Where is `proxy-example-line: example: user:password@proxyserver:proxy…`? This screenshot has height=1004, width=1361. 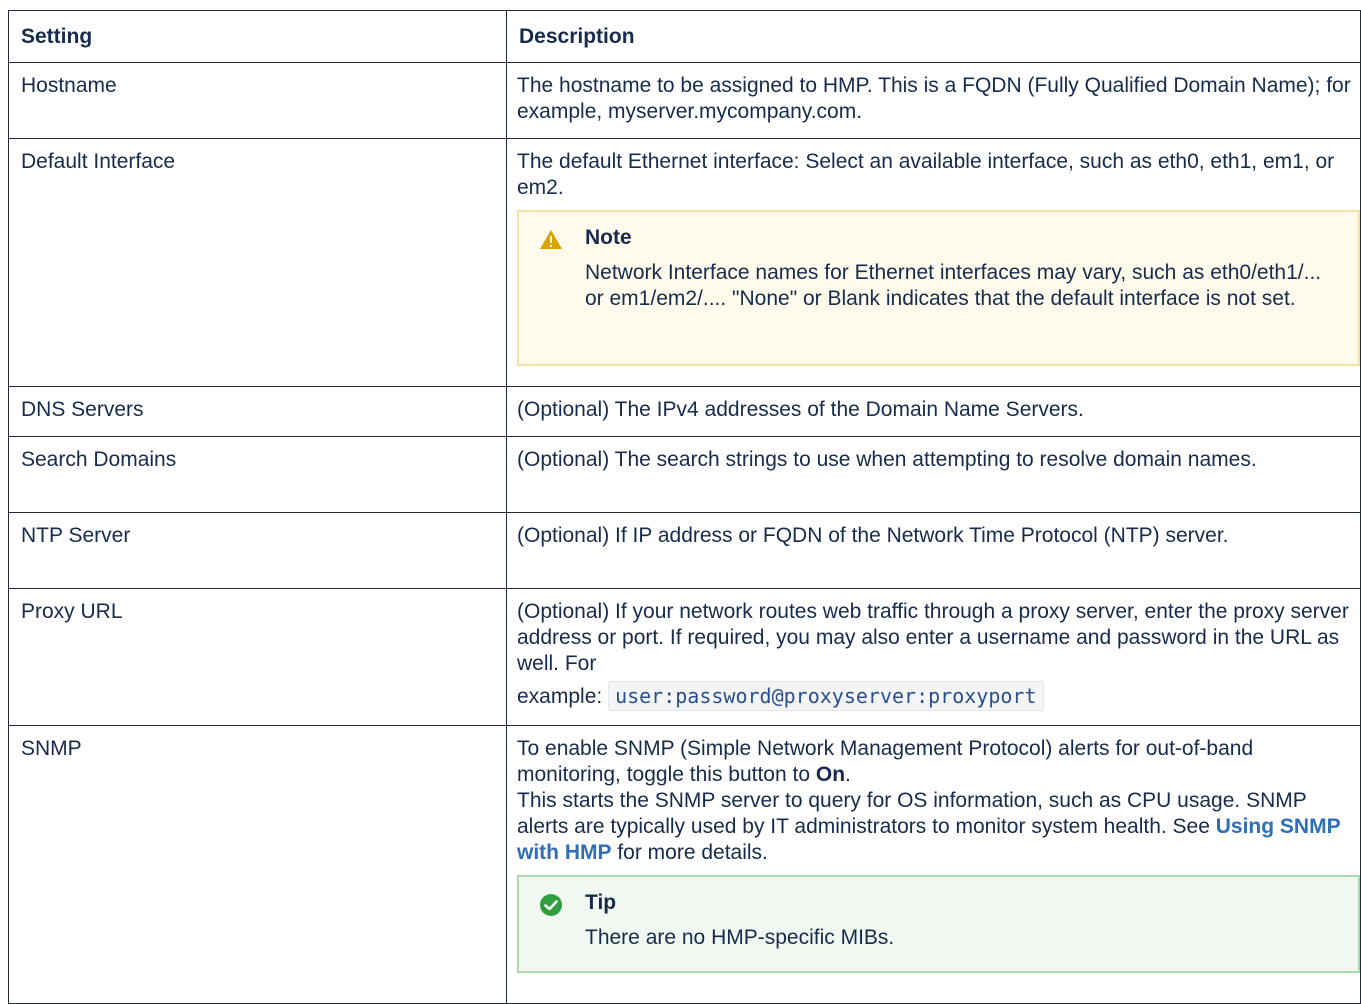
proxy-example-line: example: user:password@proxyserver:proxy… is located at coordinates (938, 696).